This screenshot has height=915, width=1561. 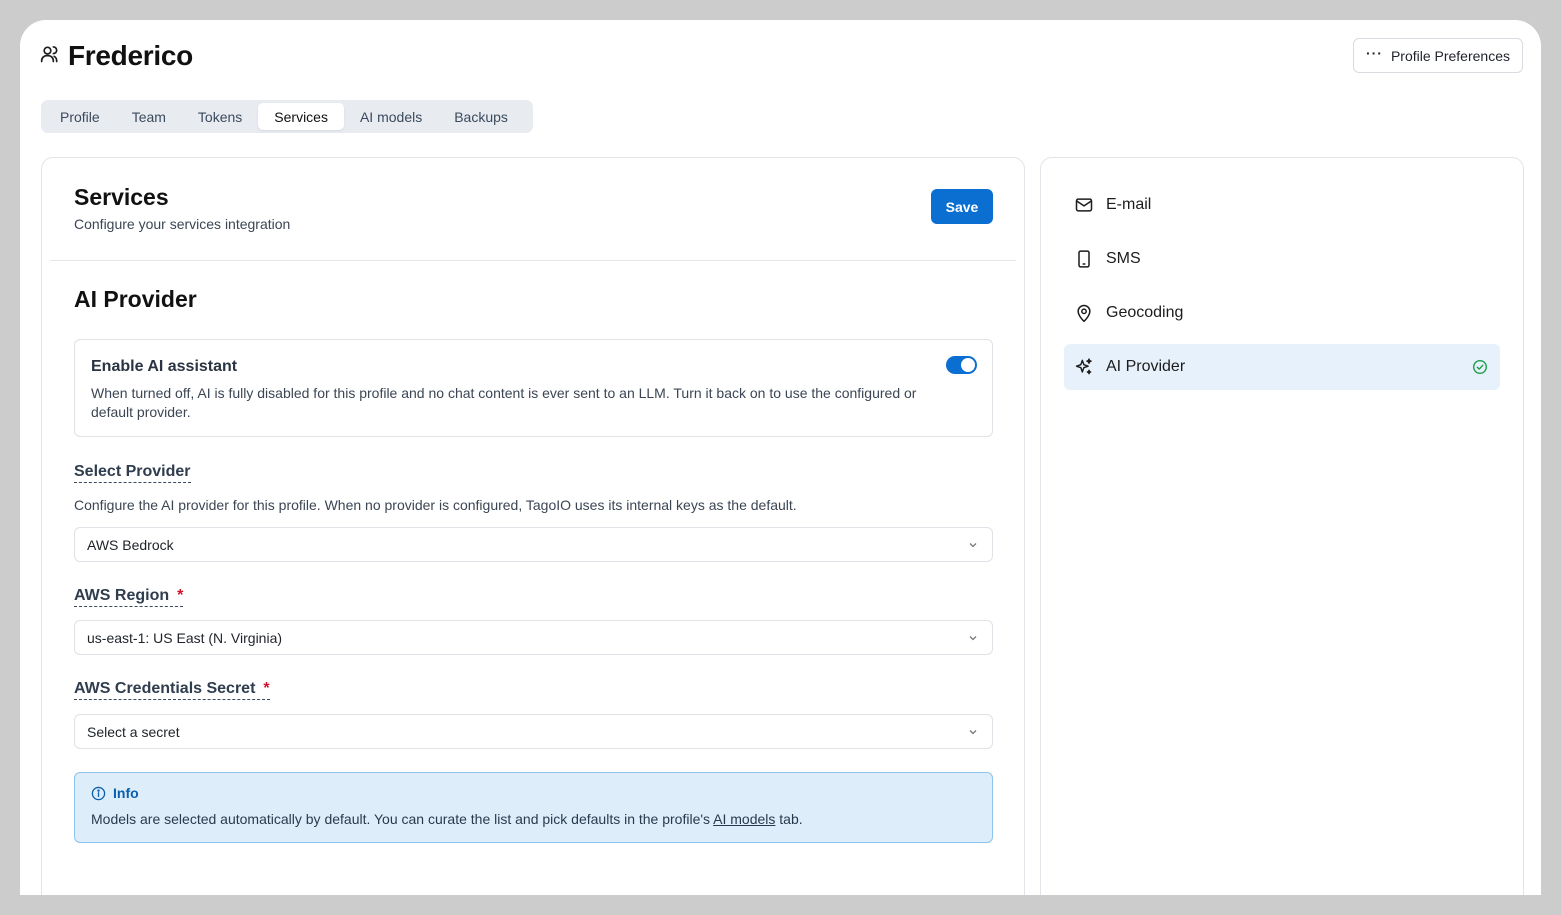 I want to click on sidebar-item-label: AI Provider, so click(x=1146, y=366).